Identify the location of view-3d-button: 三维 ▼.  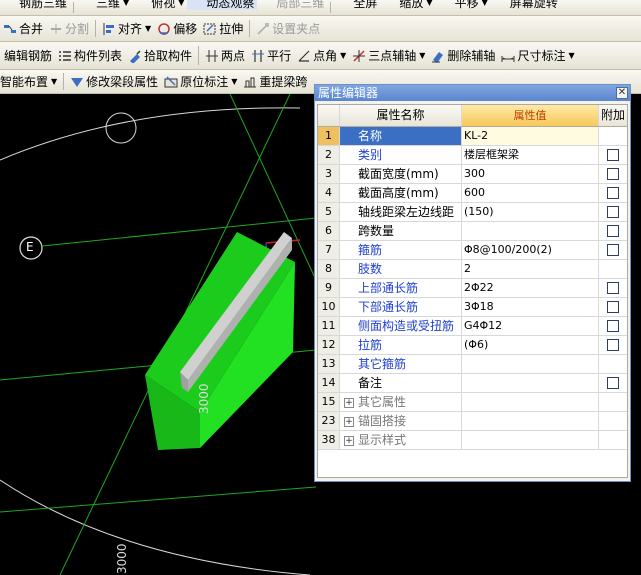
(104, 5).